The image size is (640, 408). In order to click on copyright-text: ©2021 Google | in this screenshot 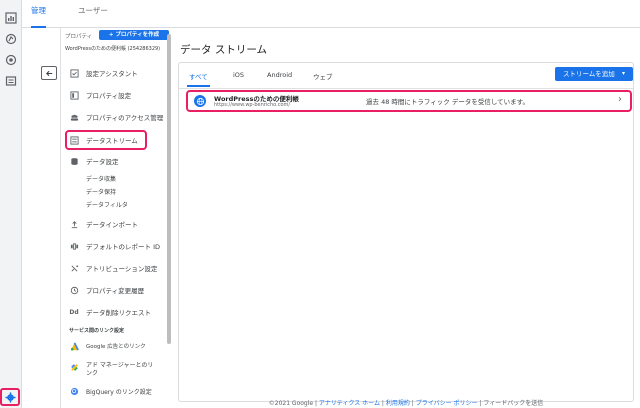, I will do `click(293, 403)`.